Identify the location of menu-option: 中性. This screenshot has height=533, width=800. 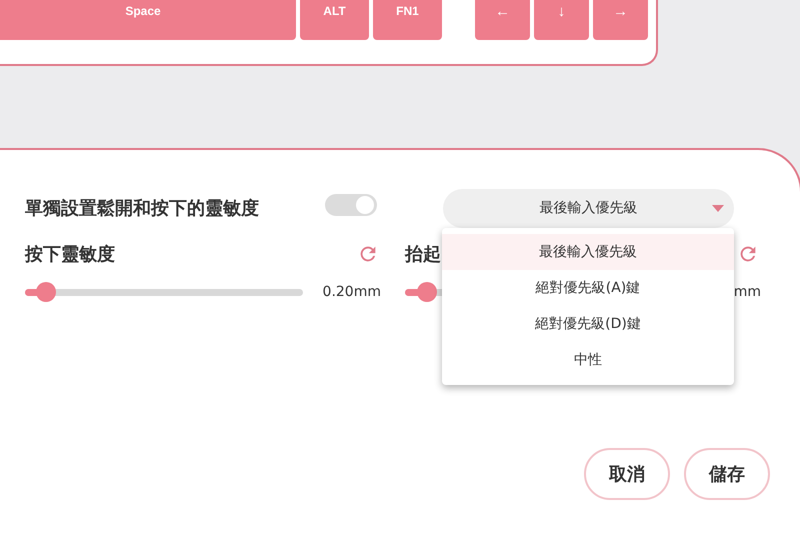
(588, 360).